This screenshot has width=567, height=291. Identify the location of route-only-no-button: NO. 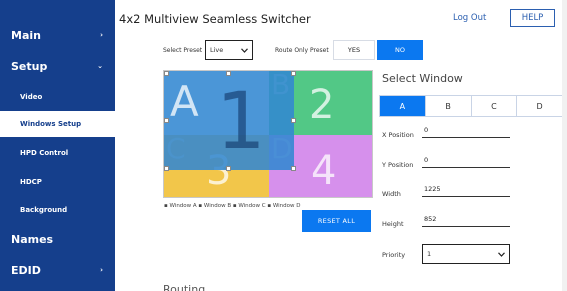
(400, 50).